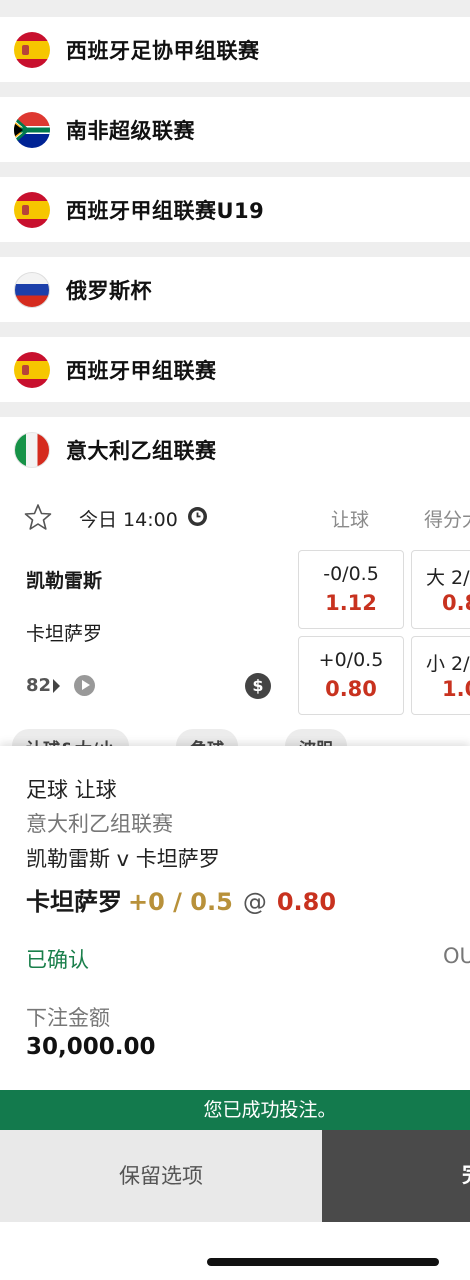 This screenshot has width=470, height=1280. Describe the element at coordinates (165, 210) in the screenshot. I see `league-name: 西班牙甲组联赛U19` at that location.